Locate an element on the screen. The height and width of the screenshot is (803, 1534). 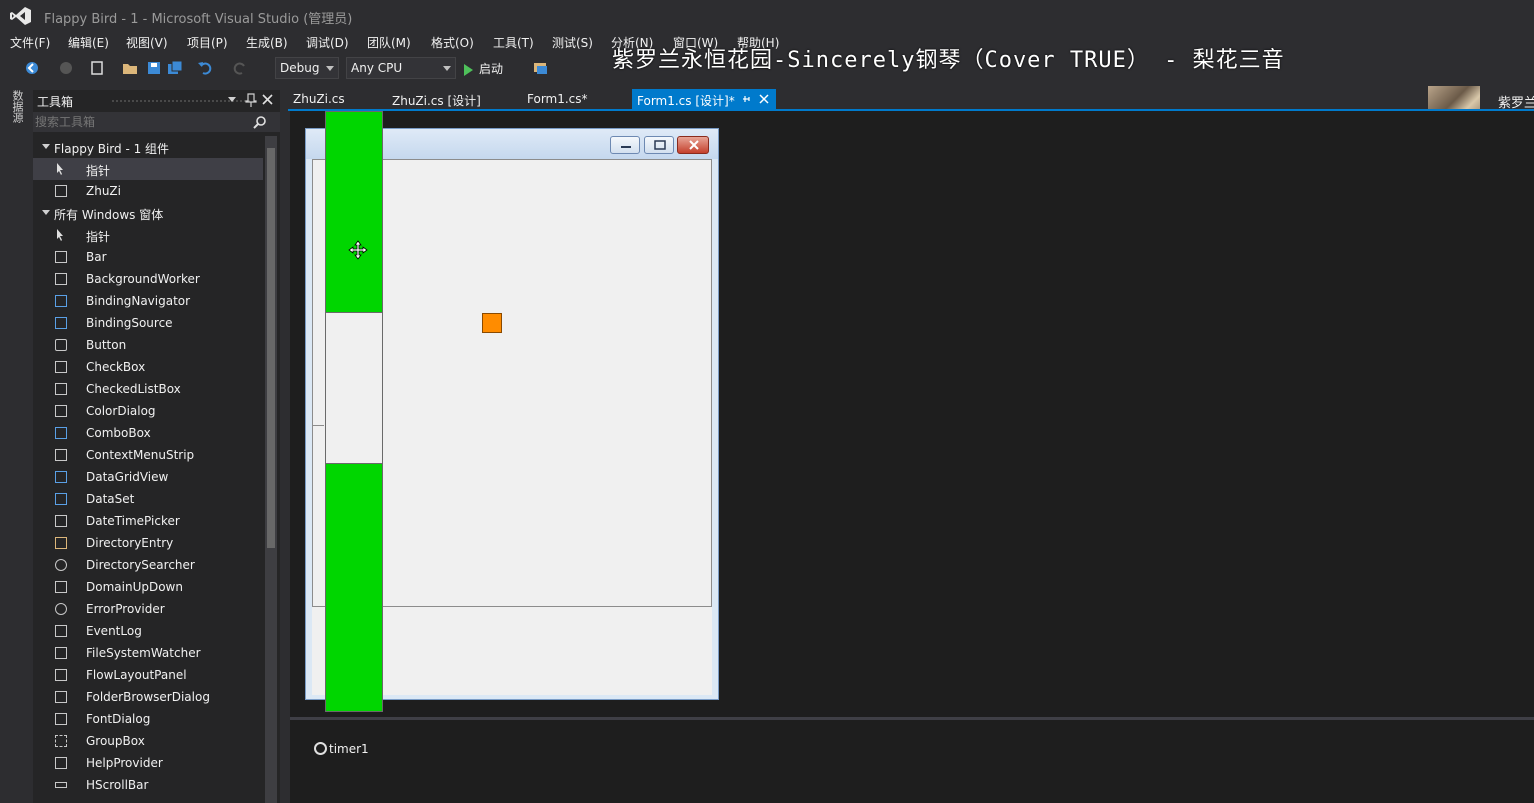
toolbox-scrollbar is located at coordinates (271, 469).